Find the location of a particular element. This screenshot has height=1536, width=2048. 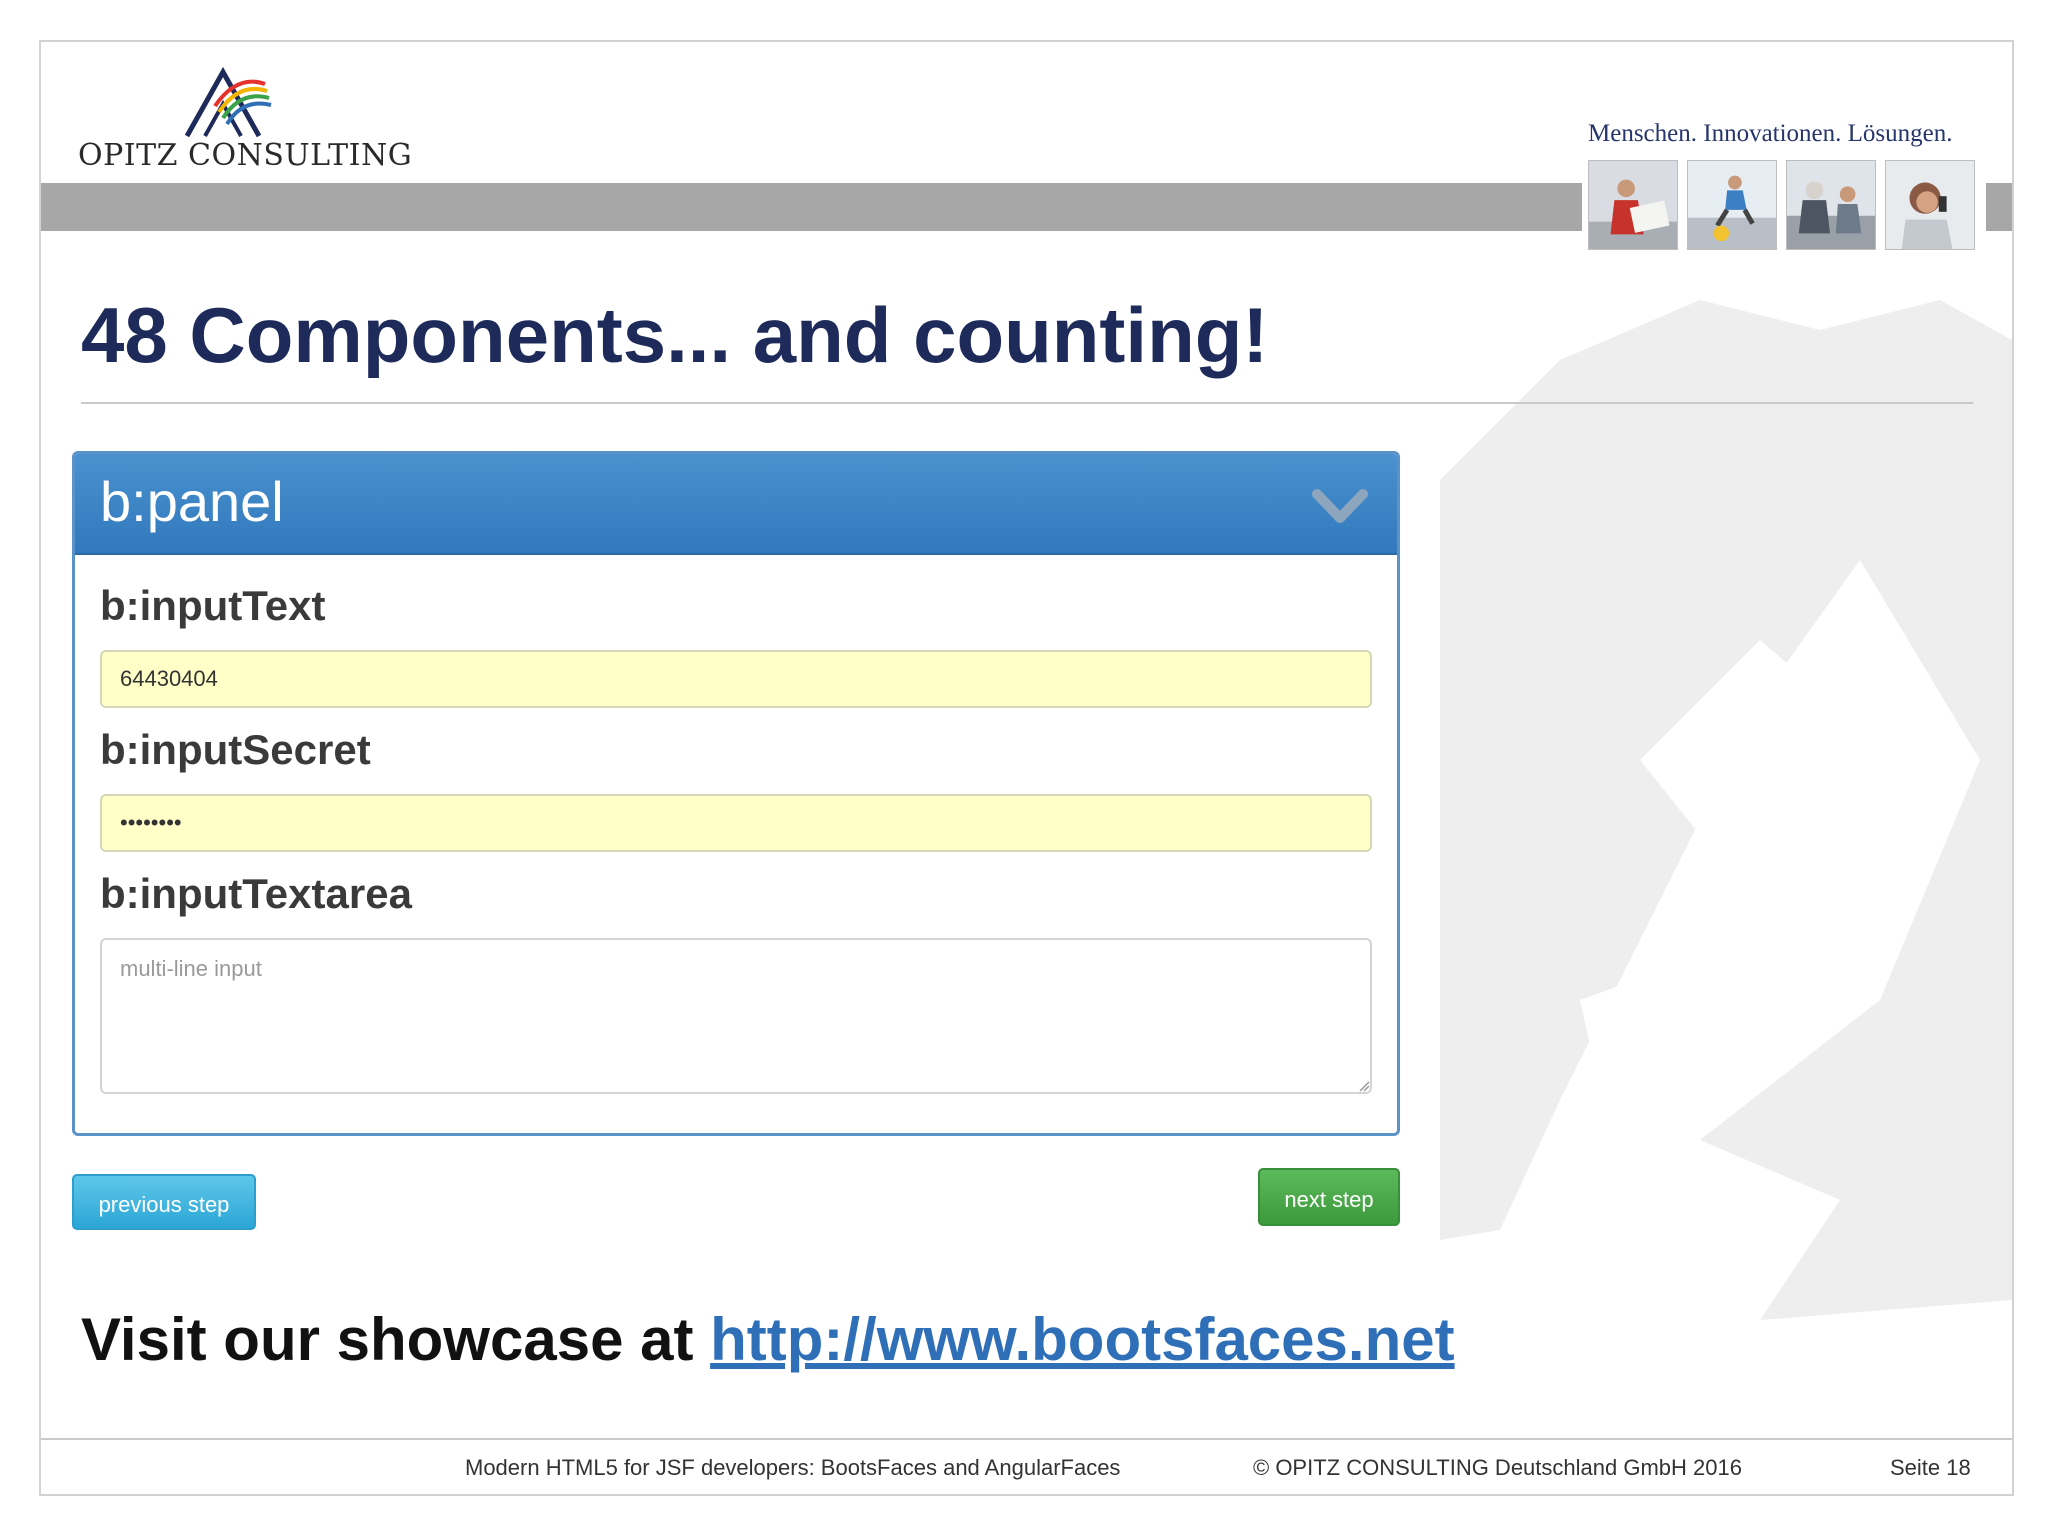

input-text-field is located at coordinates (736, 679).